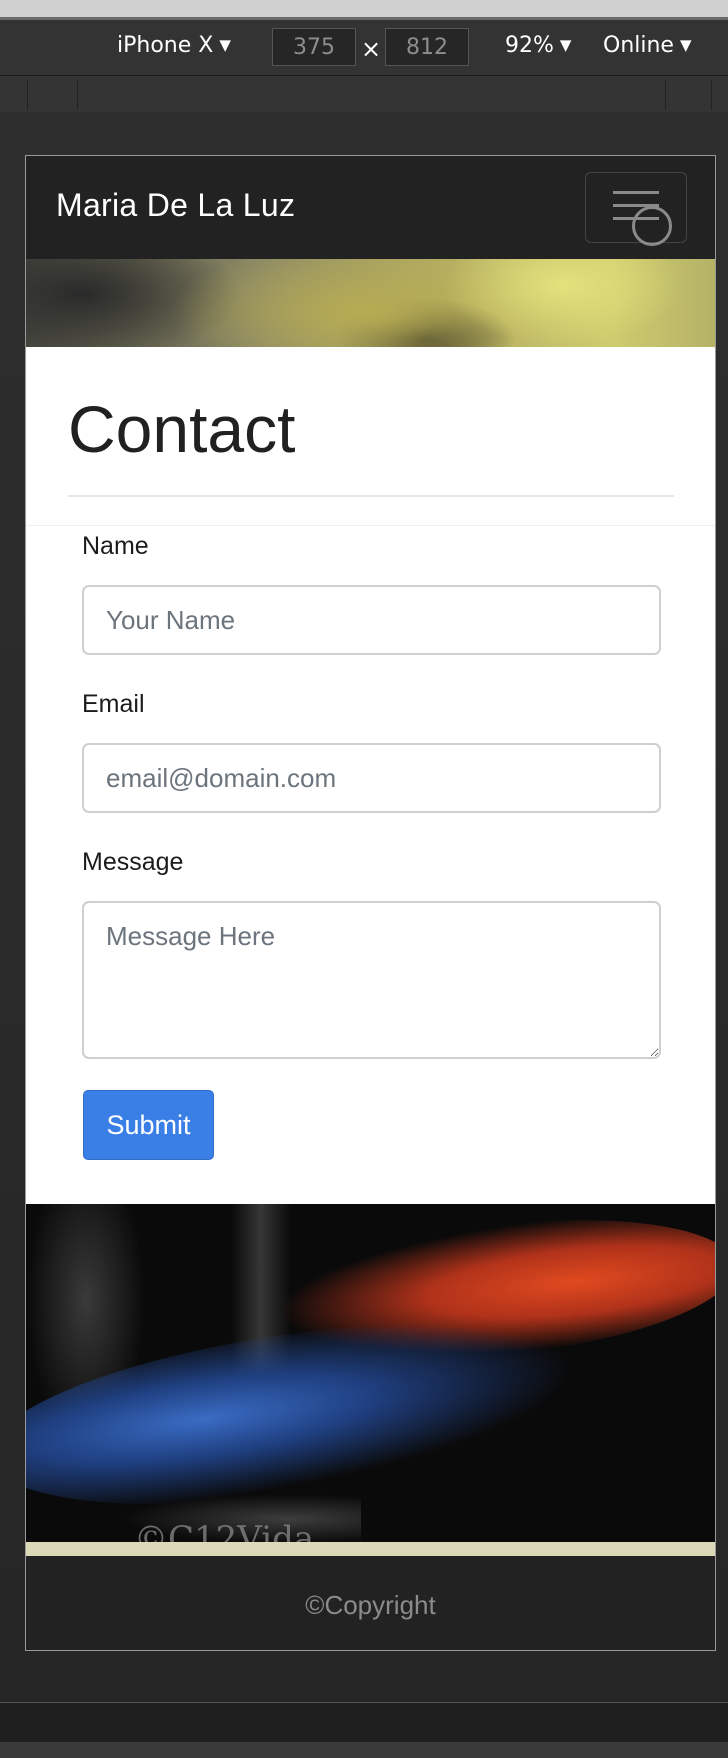  Describe the element at coordinates (364, 1750) in the screenshot. I see `devtools-bottom-strip` at that location.